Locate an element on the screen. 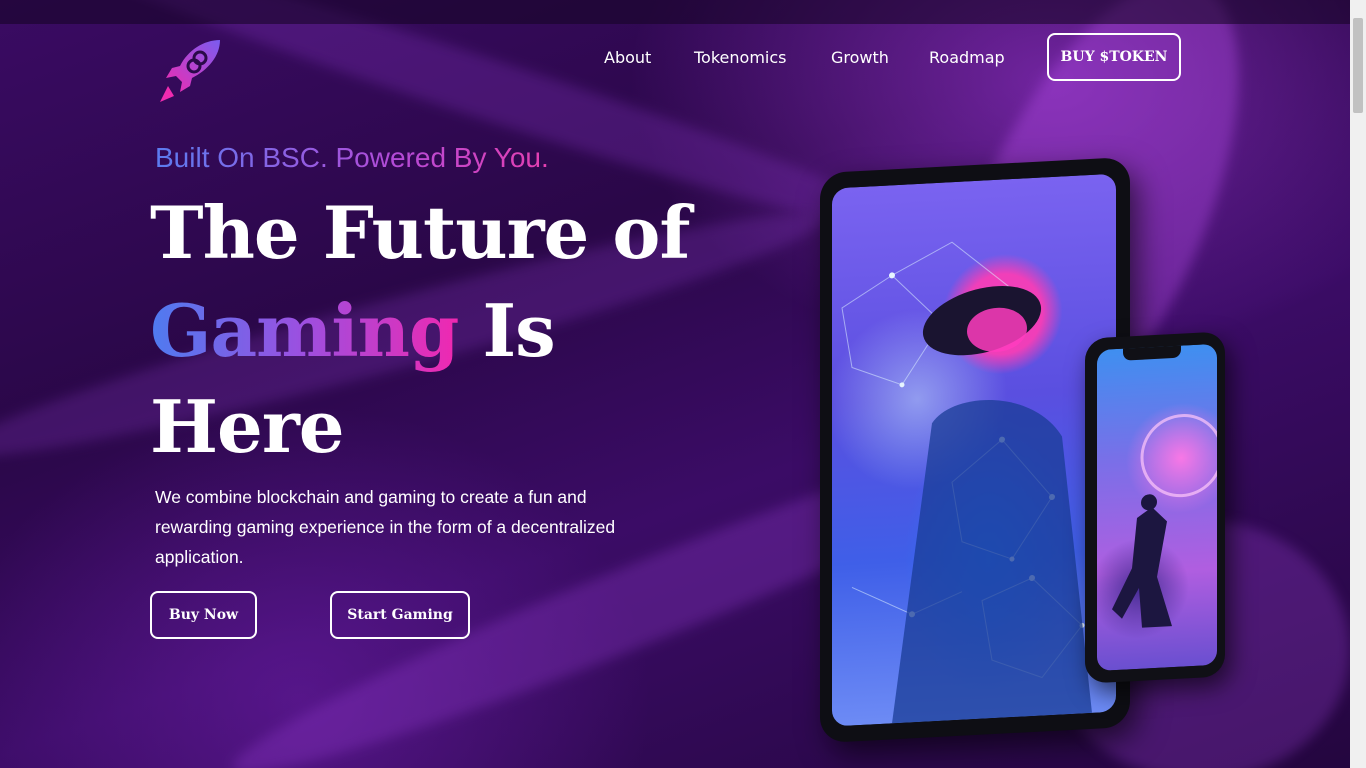 This screenshot has width=1366, height=768. hero-tagline: Built On BSC. Powered By You. is located at coordinates (352, 157).